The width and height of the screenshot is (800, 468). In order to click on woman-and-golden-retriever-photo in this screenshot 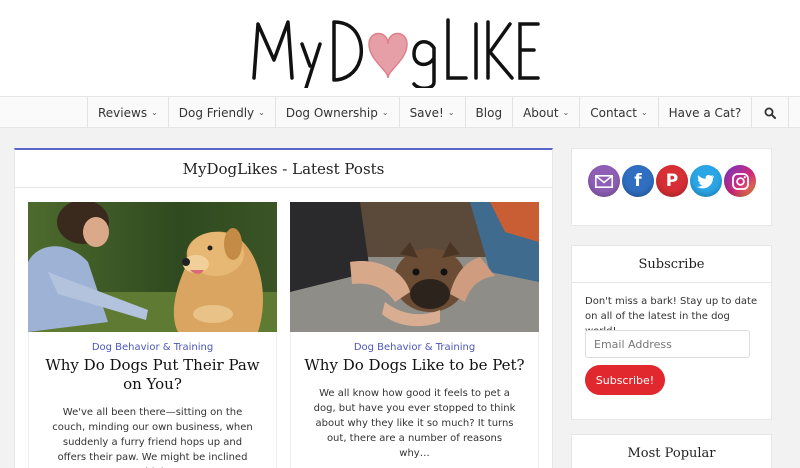, I will do `click(152, 267)`.